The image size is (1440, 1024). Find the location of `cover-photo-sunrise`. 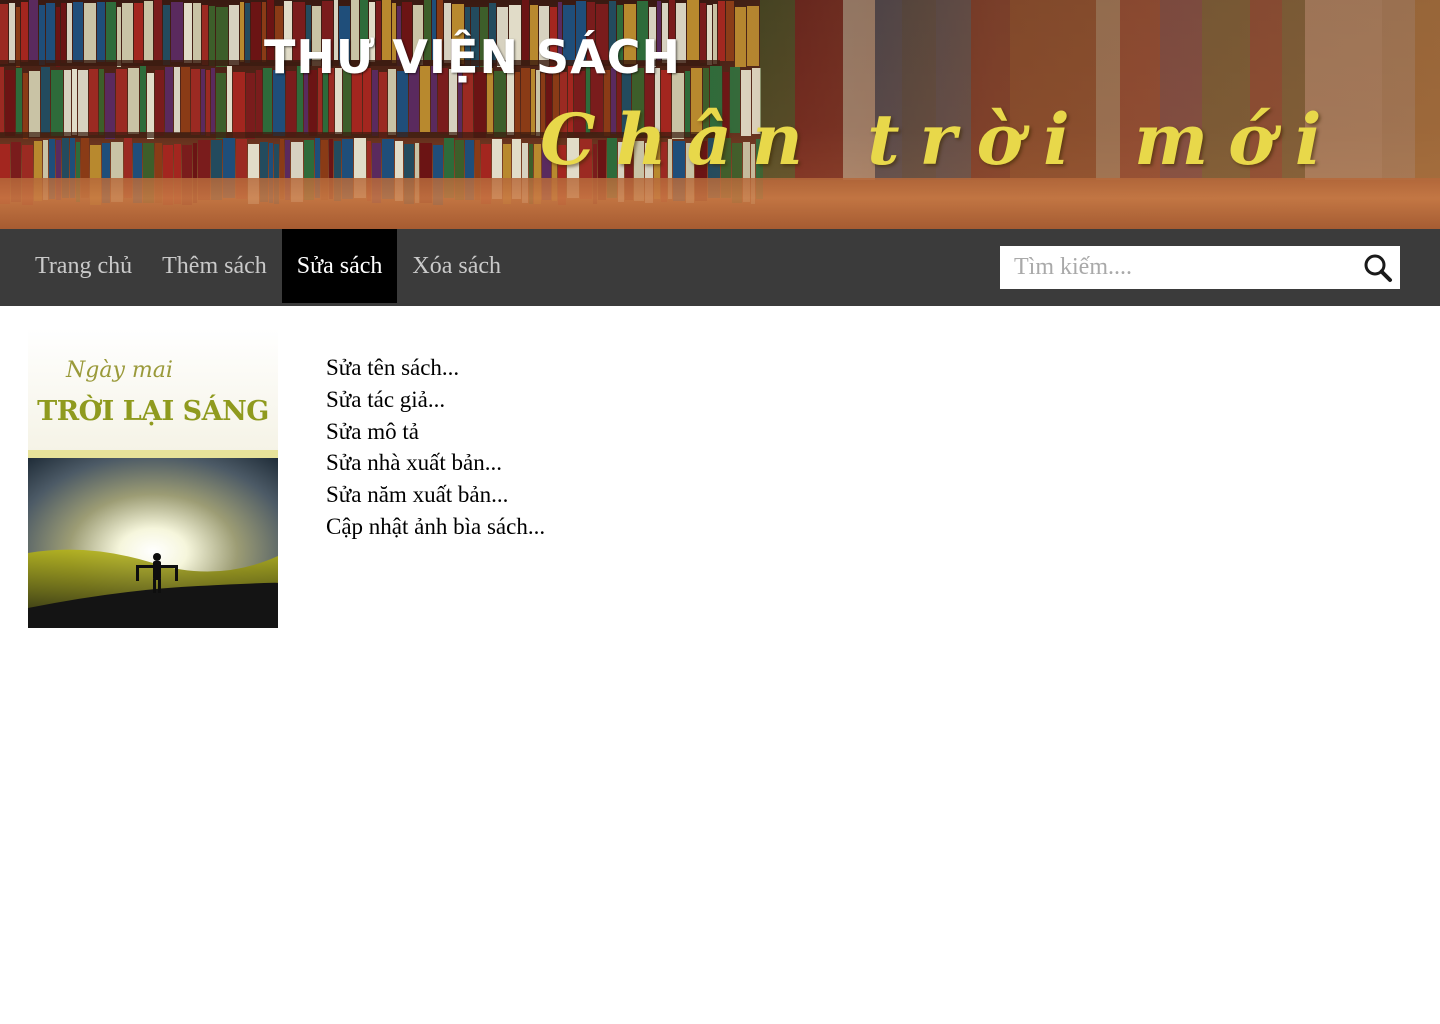

cover-photo-sunrise is located at coordinates (153, 543).